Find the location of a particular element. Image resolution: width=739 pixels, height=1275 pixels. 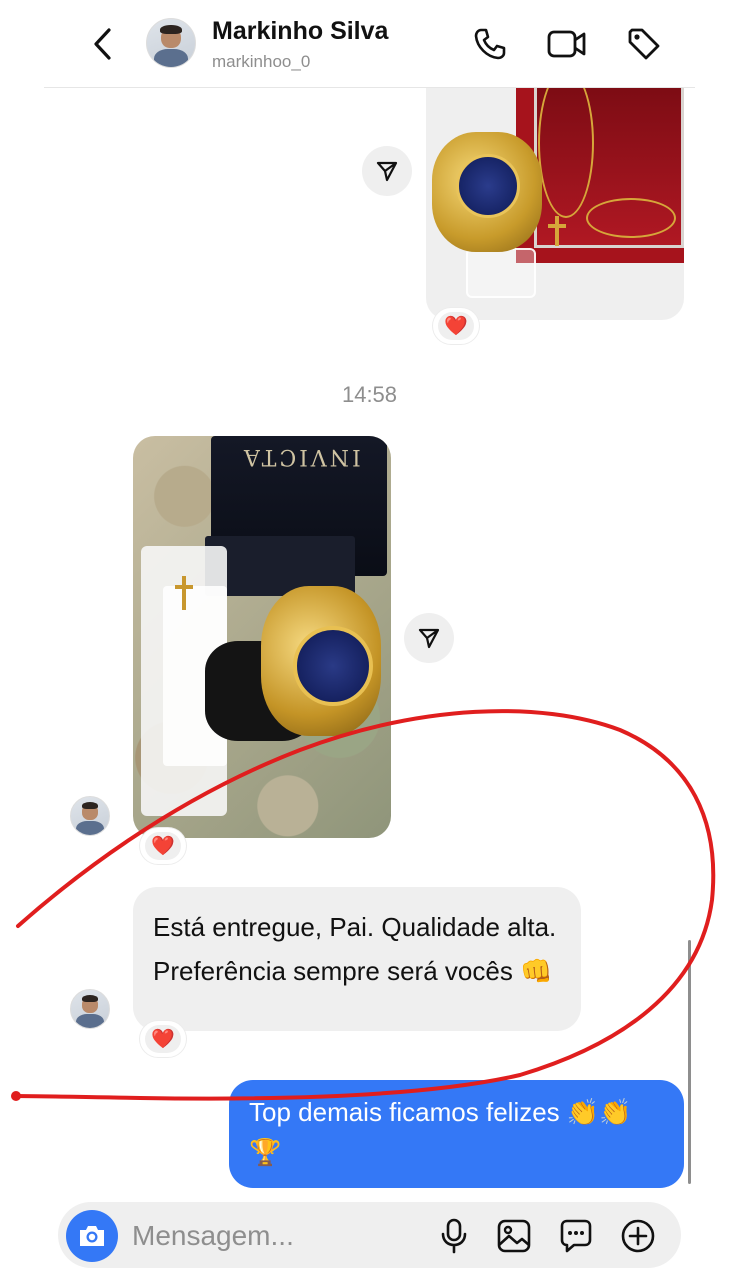

back-icon is located at coordinates (102, 44).